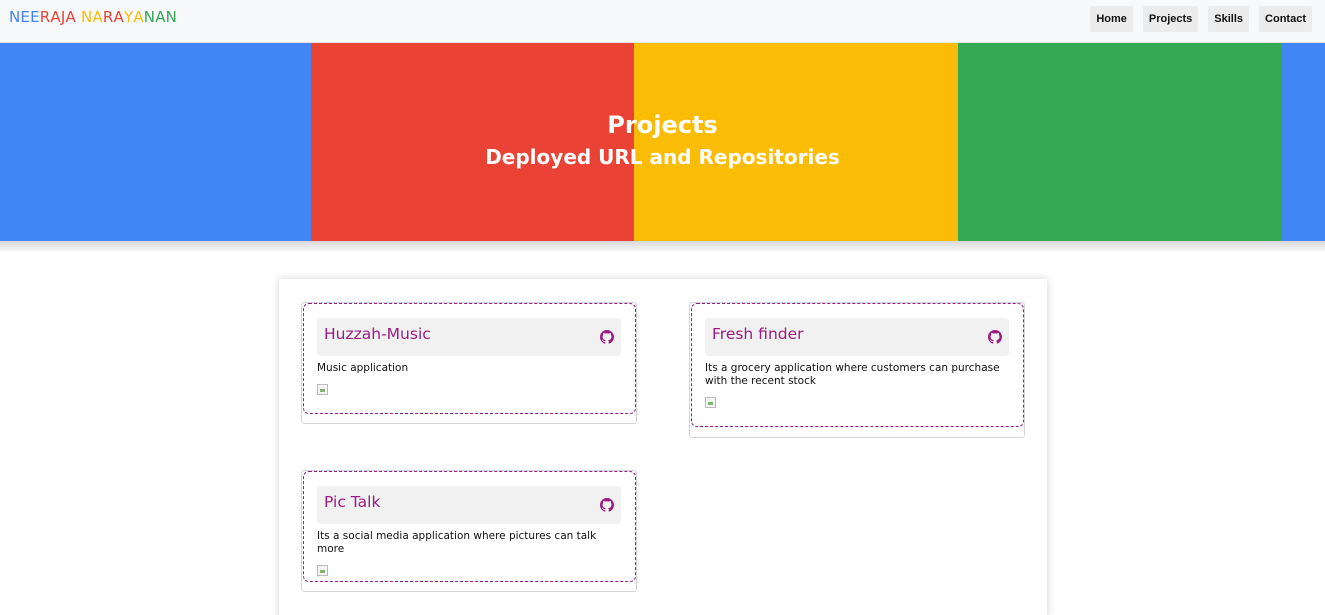  What do you see at coordinates (469, 337) in the screenshot?
I see `project-card-header: Huzzah-Music` at bounding box center [469, 337].